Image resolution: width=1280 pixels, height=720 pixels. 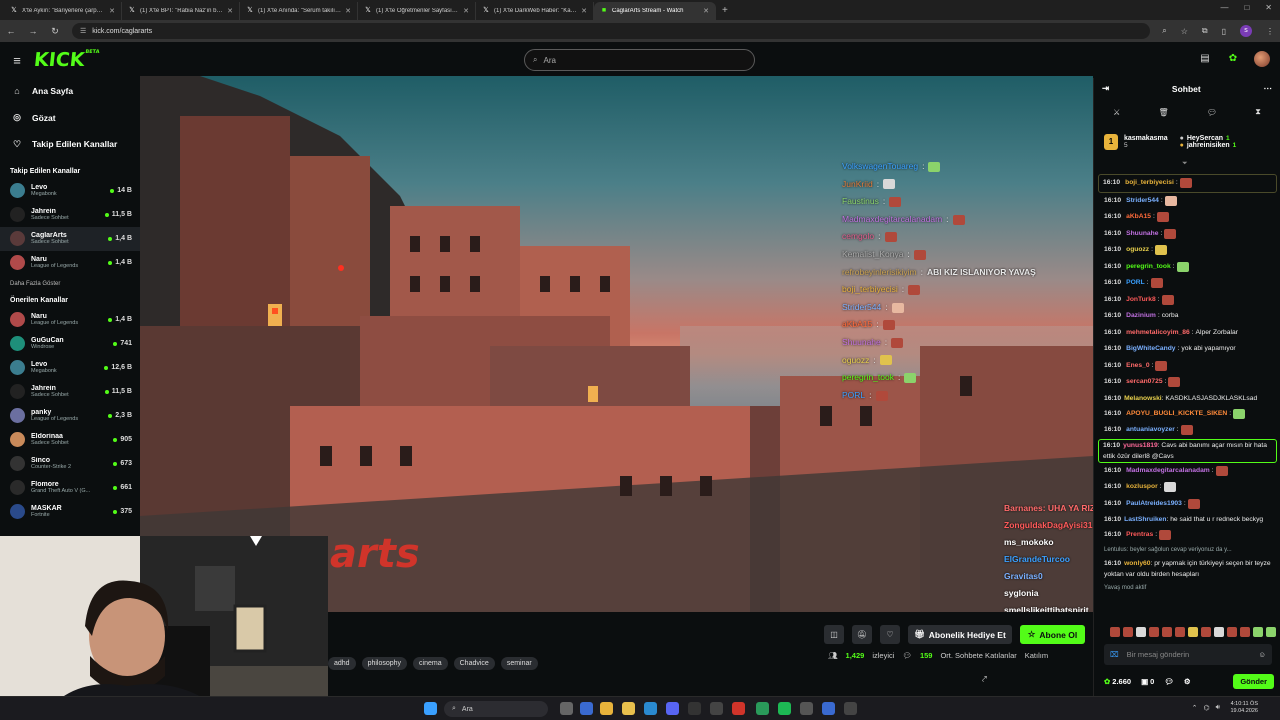 I want to click on windows-start-icon, so click(x=430, y=708).